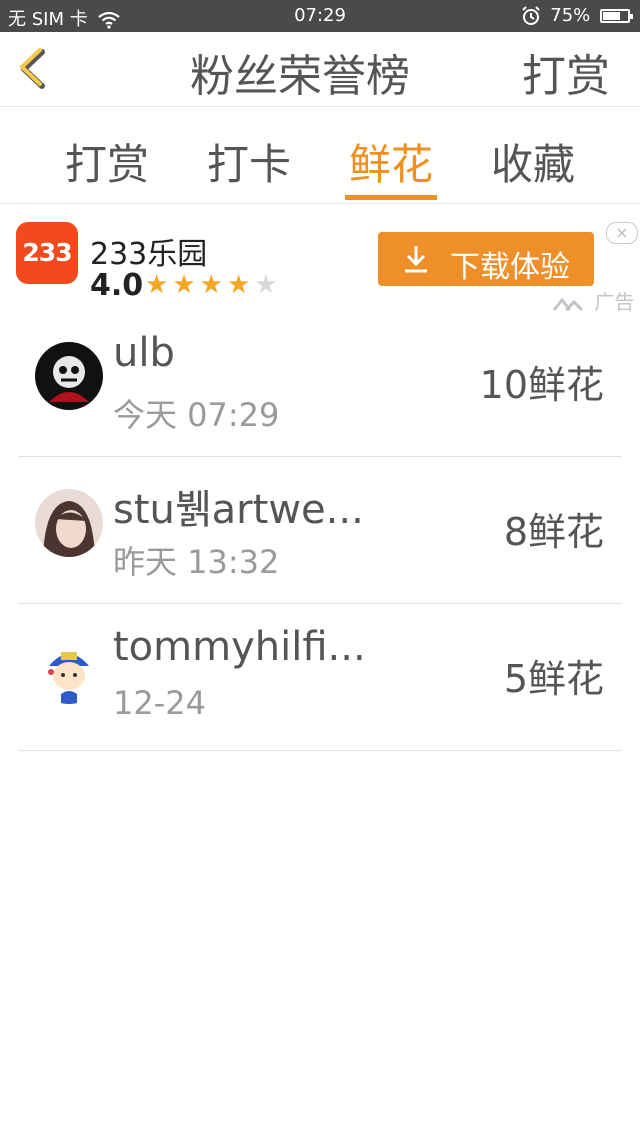 The height and width of the screenshot is (1138, 640). I want to click on battery-icon, so click(616, 16).